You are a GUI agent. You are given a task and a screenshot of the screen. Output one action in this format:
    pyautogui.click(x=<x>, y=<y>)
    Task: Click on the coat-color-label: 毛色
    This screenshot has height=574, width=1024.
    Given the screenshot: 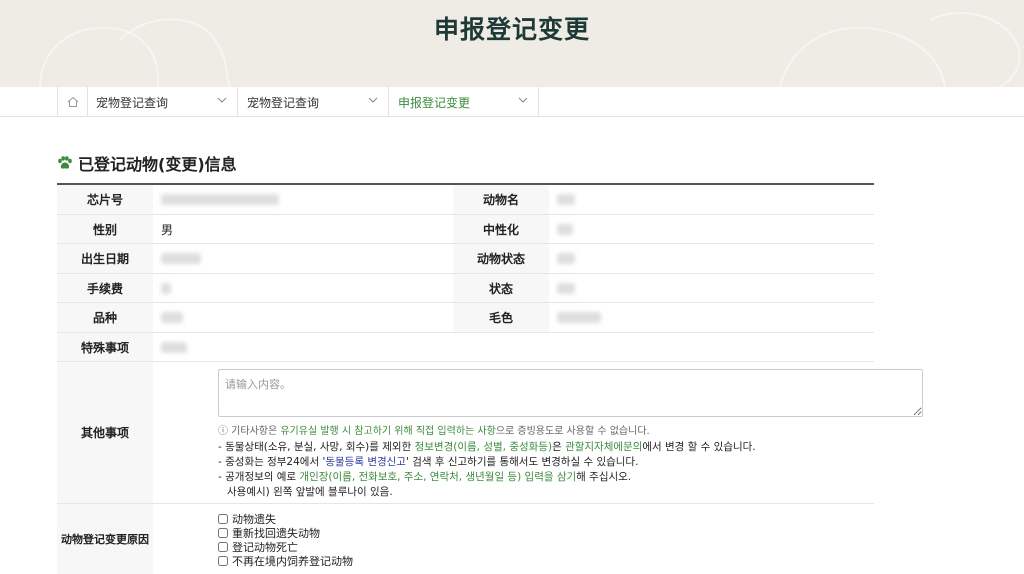 What is the action you would take?
    pyautogui.click(x=501, y=317)
    